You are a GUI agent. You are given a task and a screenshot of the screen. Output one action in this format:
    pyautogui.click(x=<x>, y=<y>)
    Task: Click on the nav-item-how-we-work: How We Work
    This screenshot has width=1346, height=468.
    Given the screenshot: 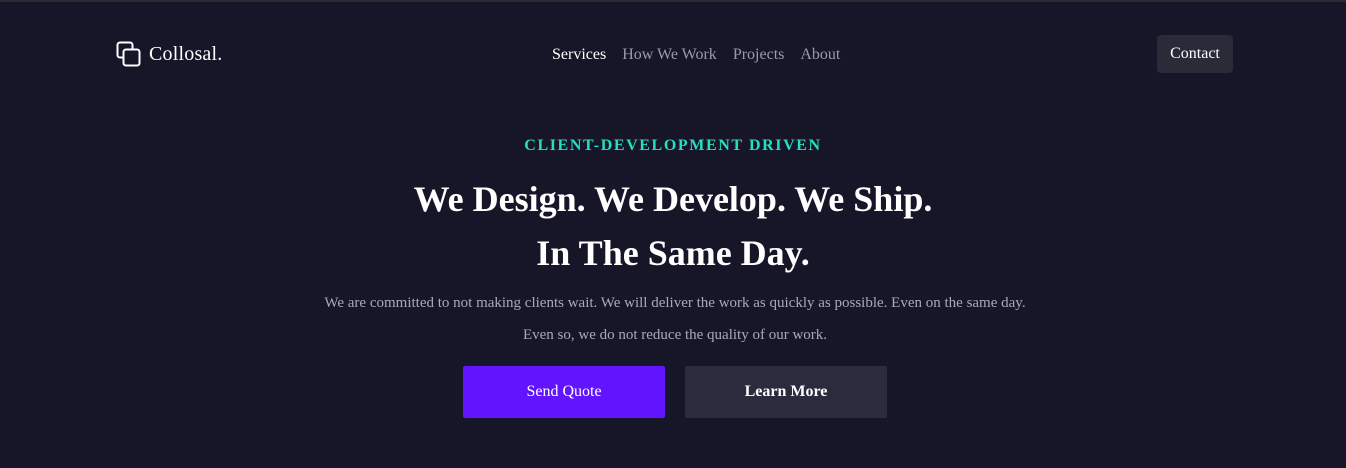 What is the action you would take?
    pyautogui.click(x=669, y=55)
    